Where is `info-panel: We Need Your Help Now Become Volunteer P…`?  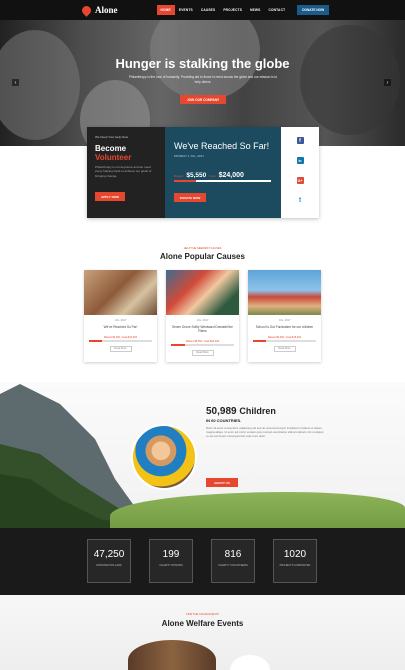 info-panel: We Need Your Help Now Become Volunteer P… is located at coordinates (203, 172).